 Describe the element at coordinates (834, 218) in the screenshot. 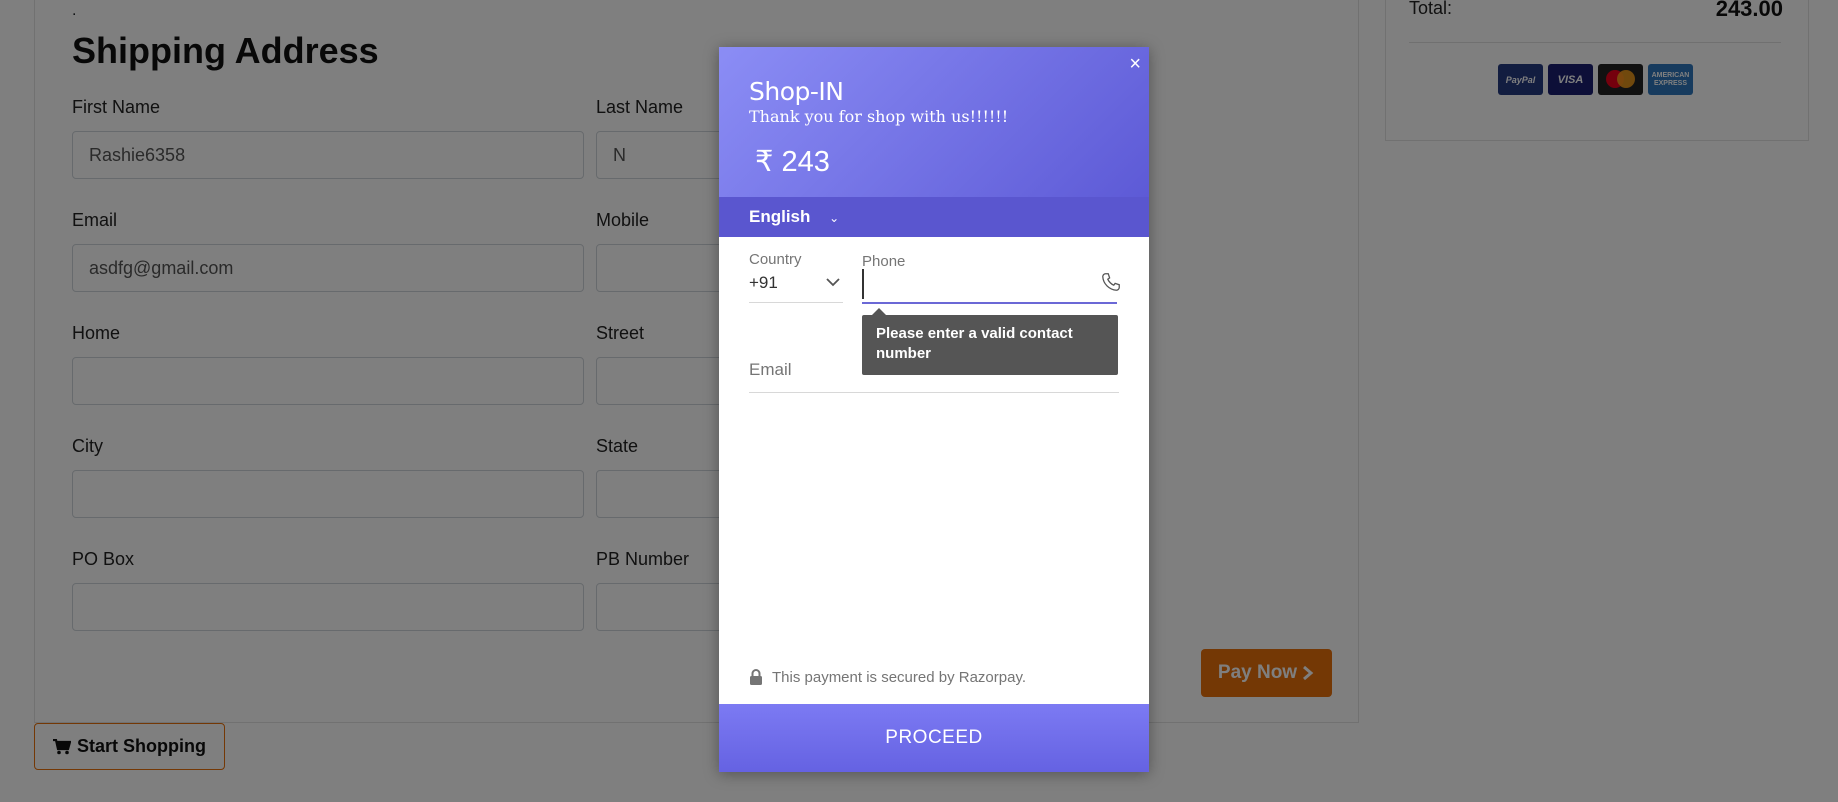

I see `chevron-down-icon: ⌄` at that location.